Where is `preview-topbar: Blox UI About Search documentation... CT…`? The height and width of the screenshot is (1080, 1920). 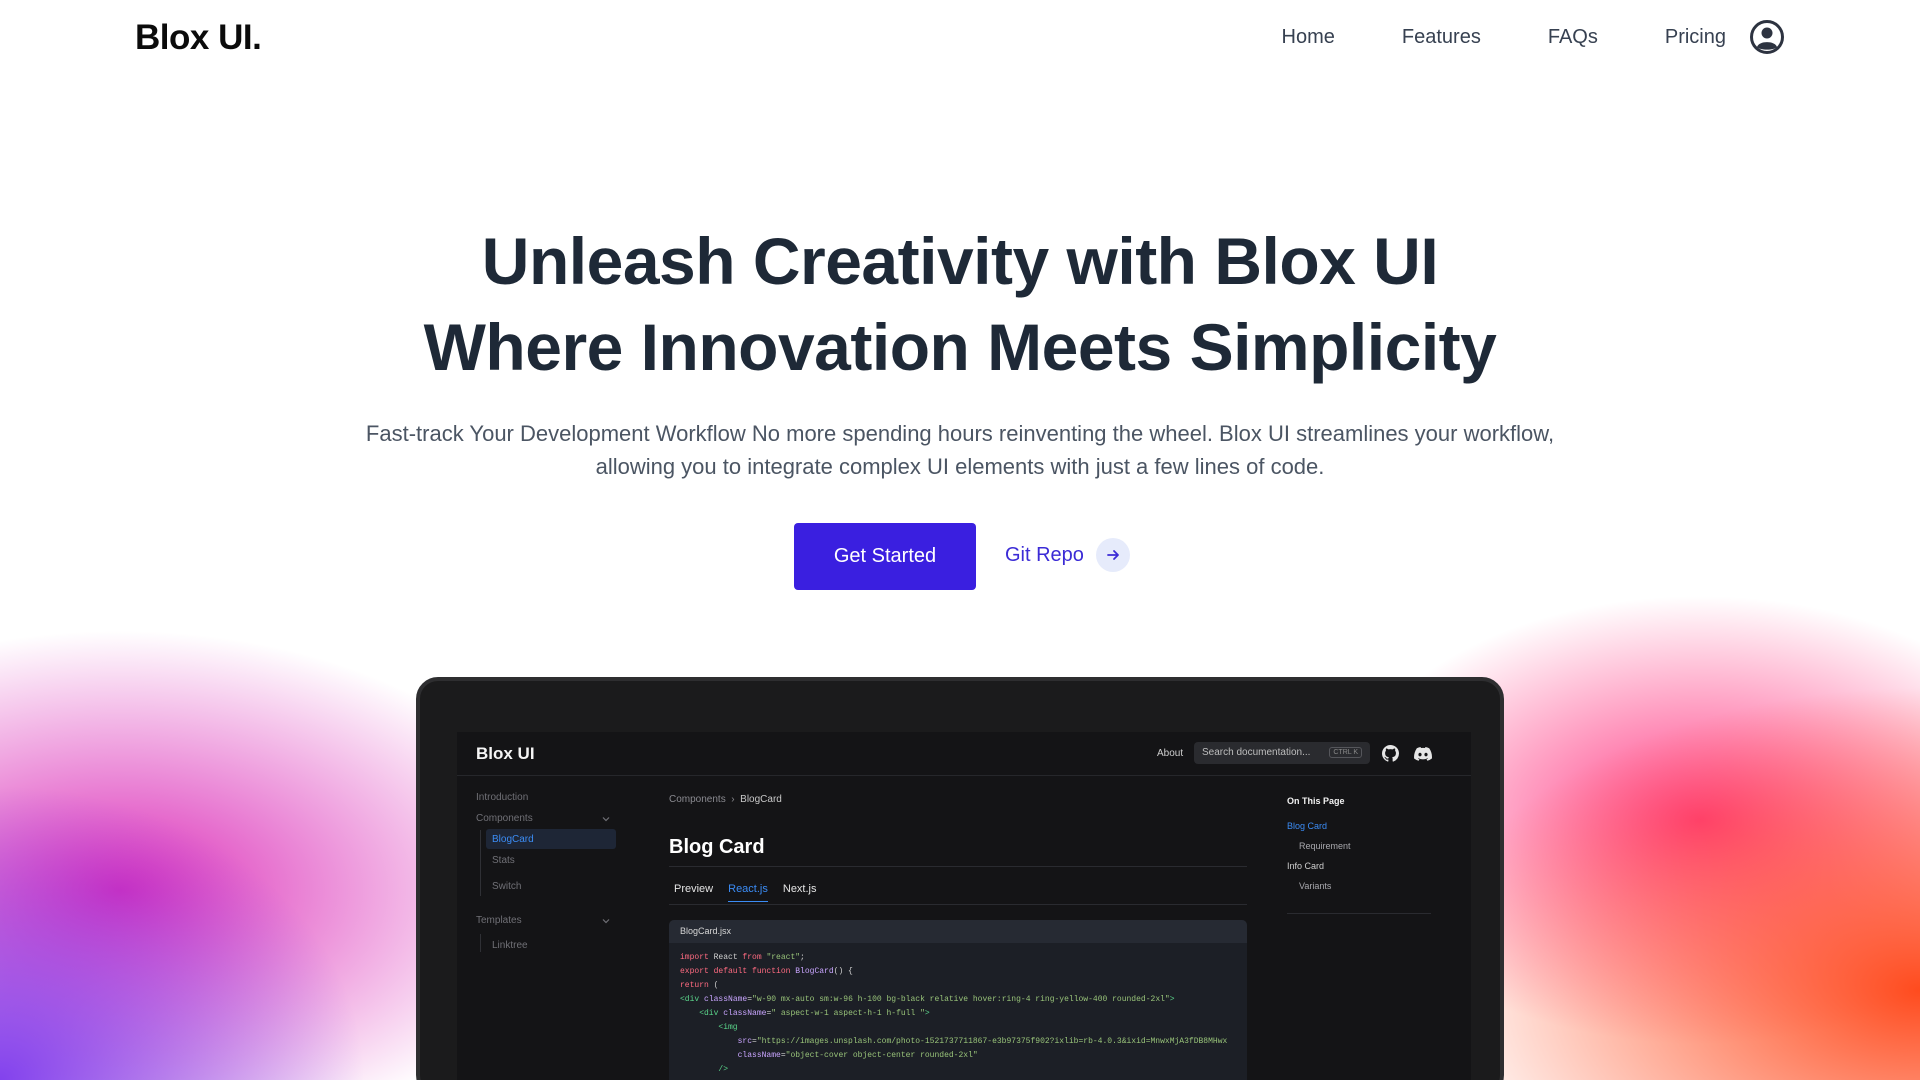 preview-topbar: Blox UI About Search documentation... CT… is located at coordinates (964, 754).